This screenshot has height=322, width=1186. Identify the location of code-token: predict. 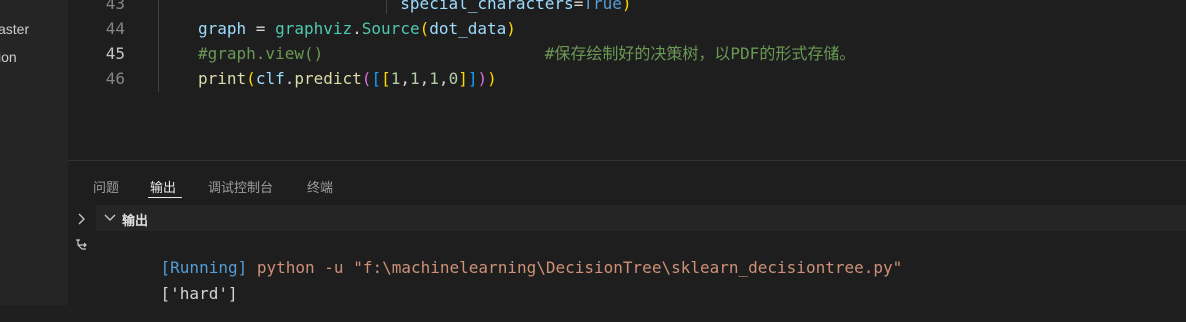
(328, 78).